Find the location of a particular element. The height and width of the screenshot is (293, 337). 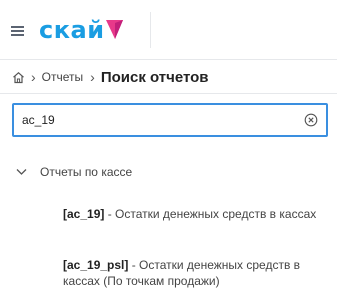

result-code: [ac_19_psl] is located at coordinates (96, 265).